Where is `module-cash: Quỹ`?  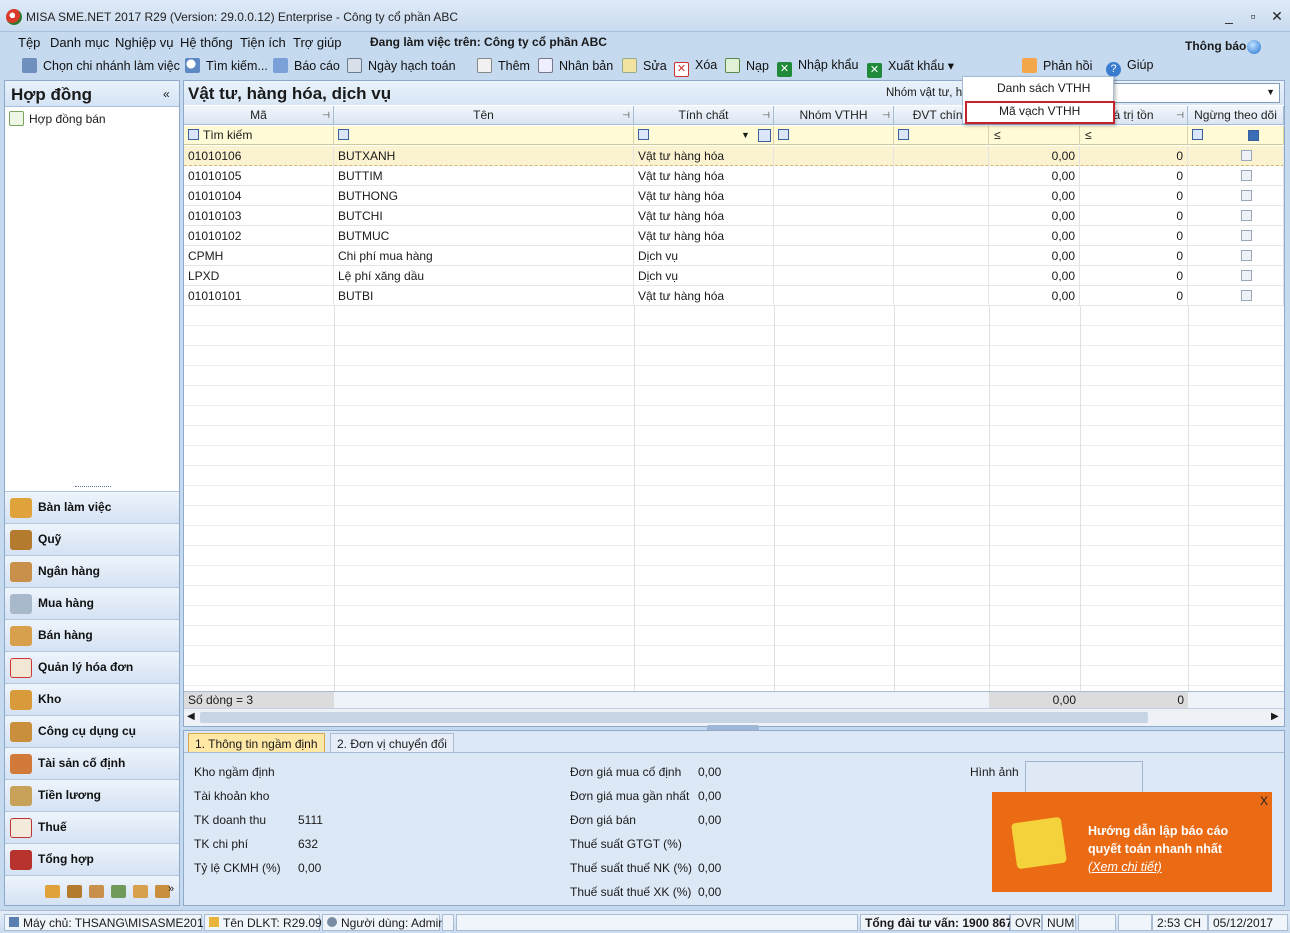 module-cash: Quỹ is located at coordinates (92, 539).